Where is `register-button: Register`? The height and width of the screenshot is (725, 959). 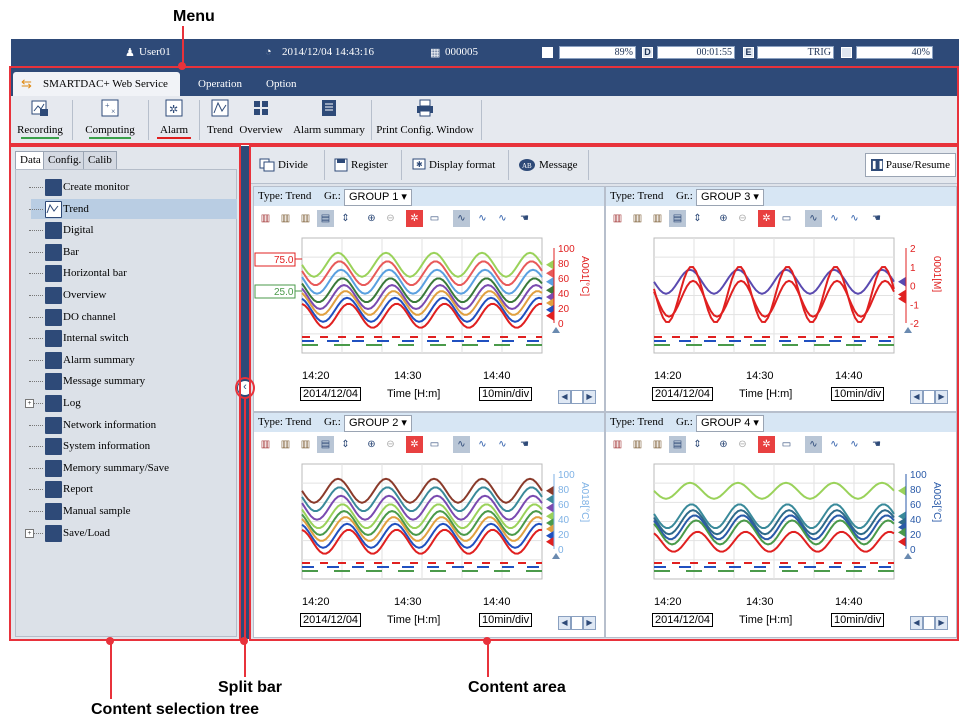
register-button: Register is located at coordinates (361, 165).